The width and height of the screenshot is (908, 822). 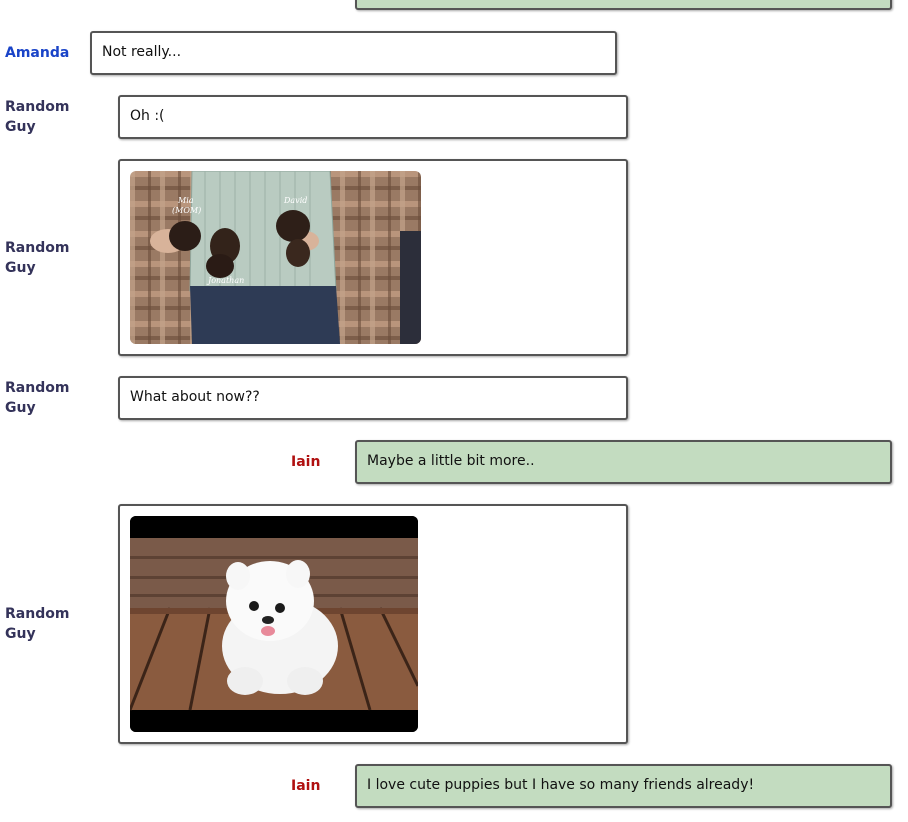 What do you see at coordinates (186, 210) in the screenshot?
I see `svg-text: (MOM)` at bounding box center [186, 210].